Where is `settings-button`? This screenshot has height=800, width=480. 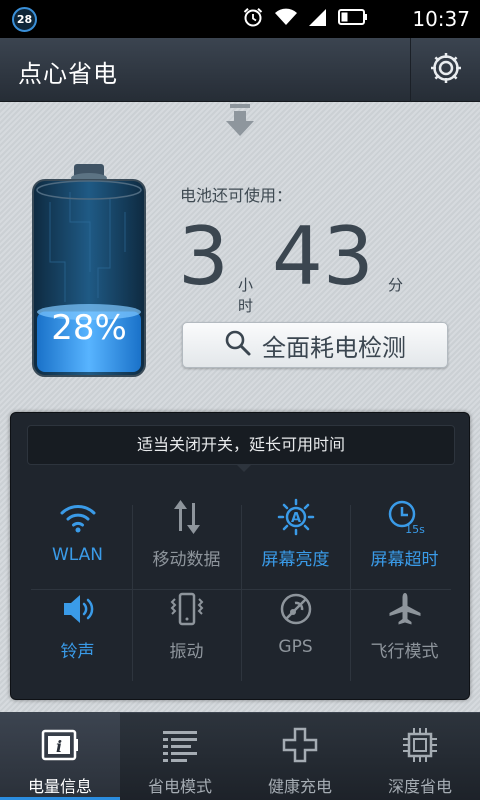 settings-button is located at coordinates (445, 70).